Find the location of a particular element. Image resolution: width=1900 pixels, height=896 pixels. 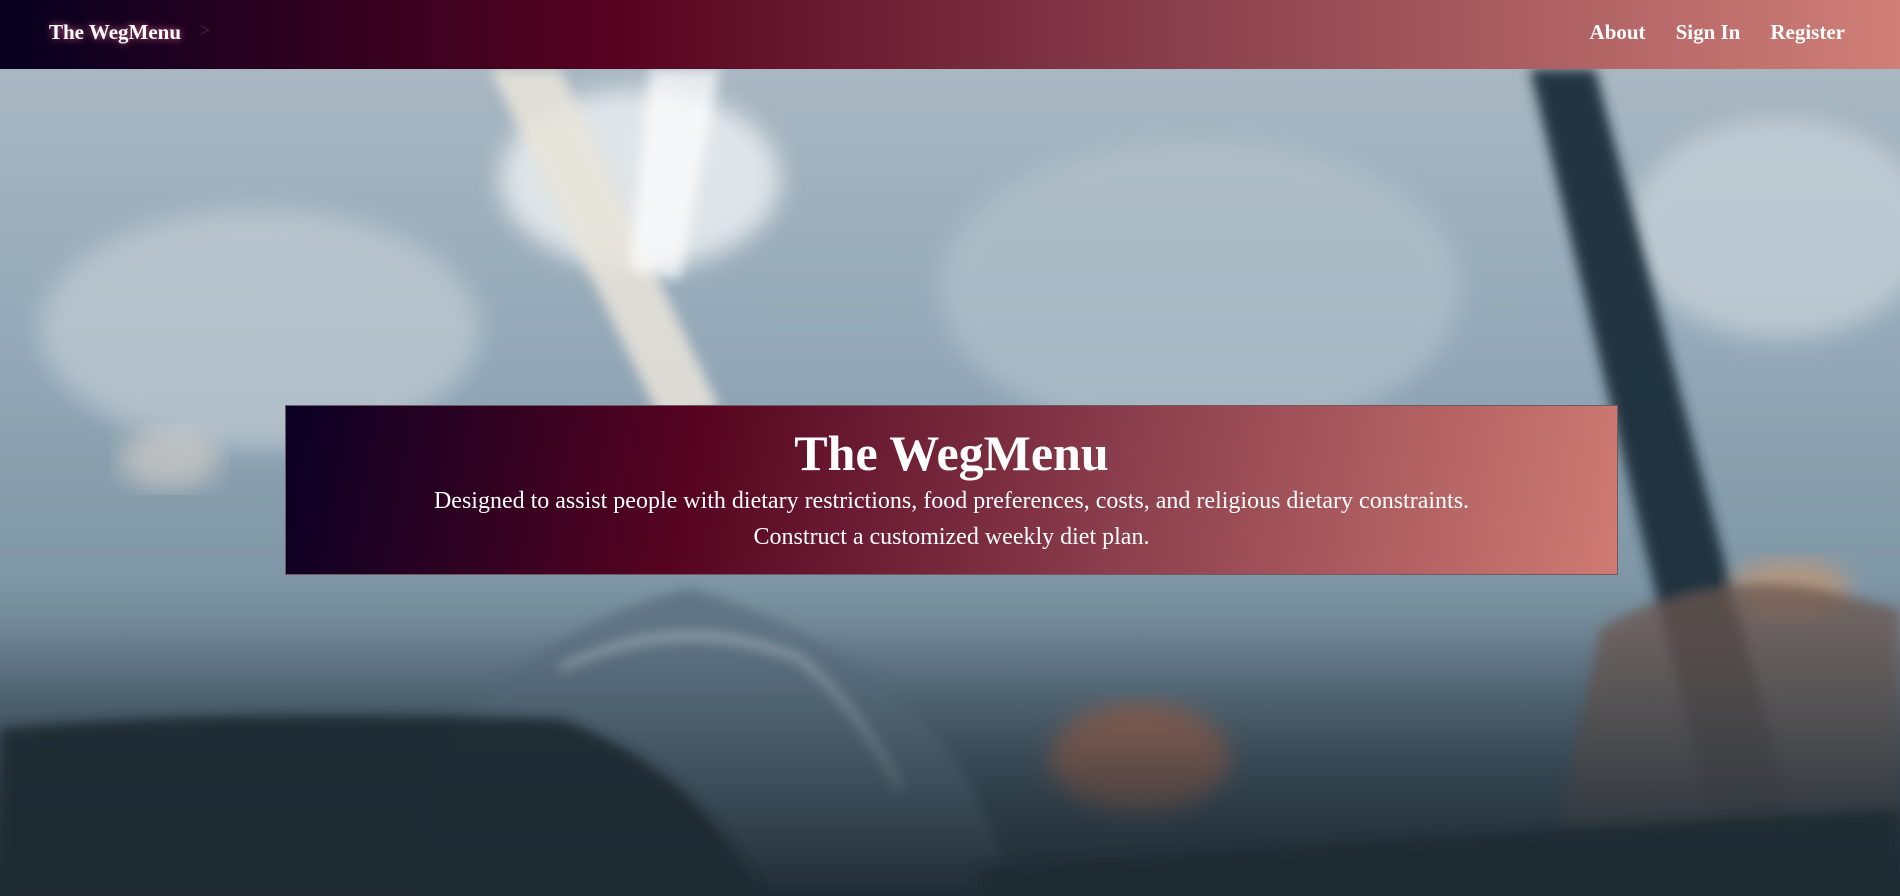

hero-title: The WegMenu is located at coordinates (951, 453).